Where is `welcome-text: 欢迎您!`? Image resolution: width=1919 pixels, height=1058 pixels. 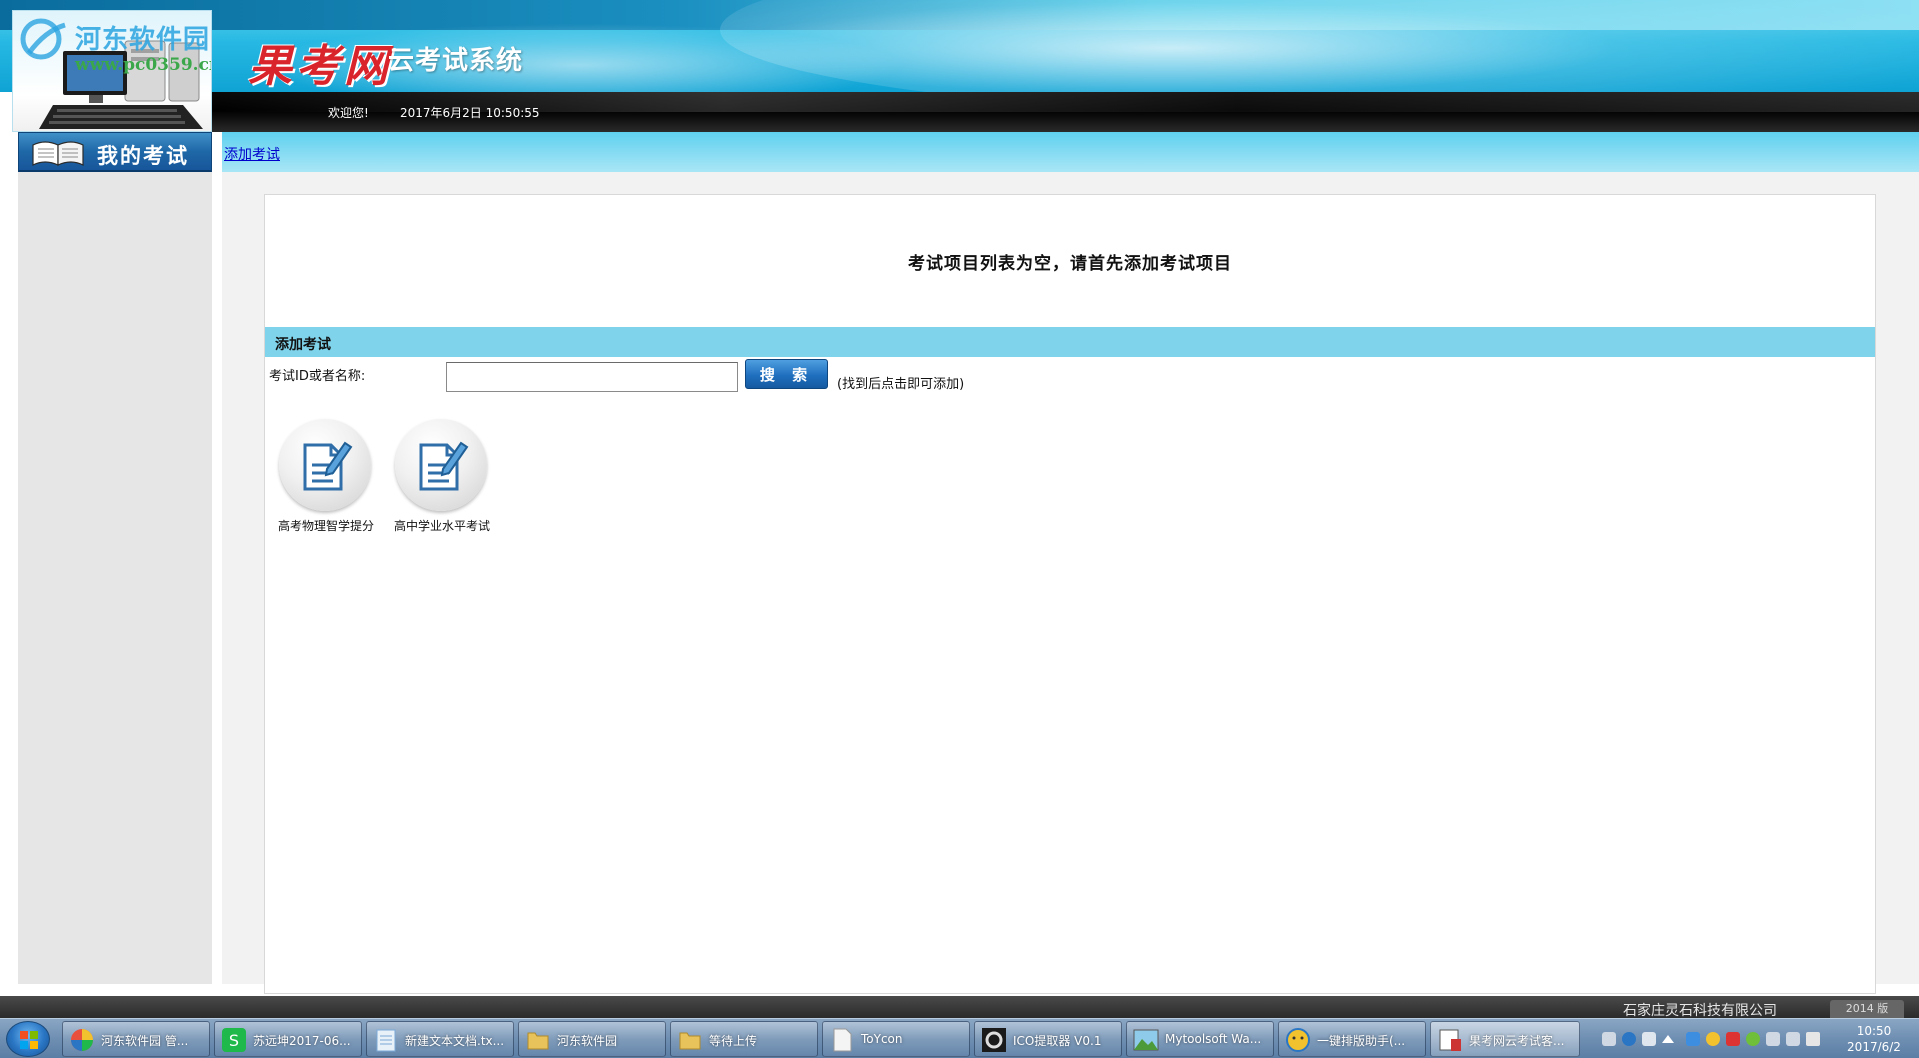 welcome-text: 欢迎您! is located at coordinates (348, 113).